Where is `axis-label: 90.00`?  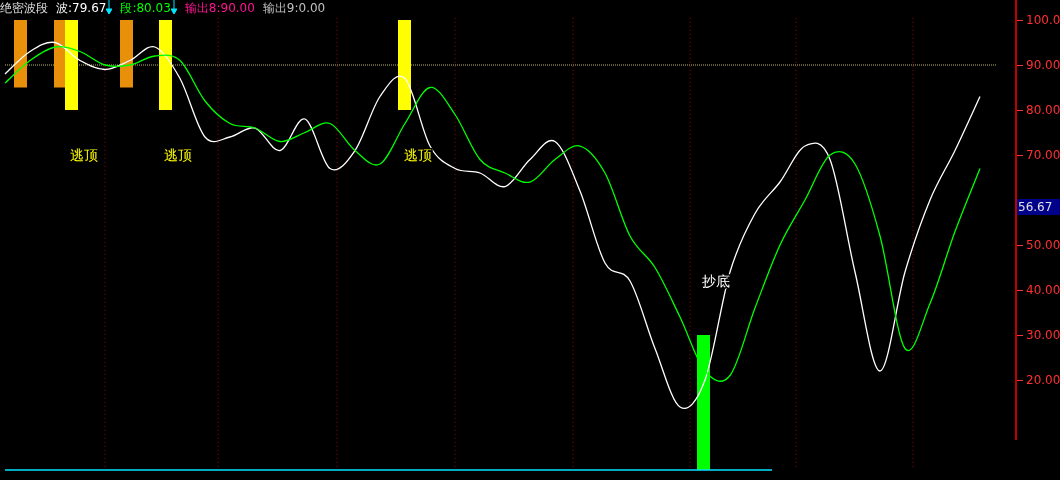
axis-label: 90.00 is located at coordinates (1043, 65).